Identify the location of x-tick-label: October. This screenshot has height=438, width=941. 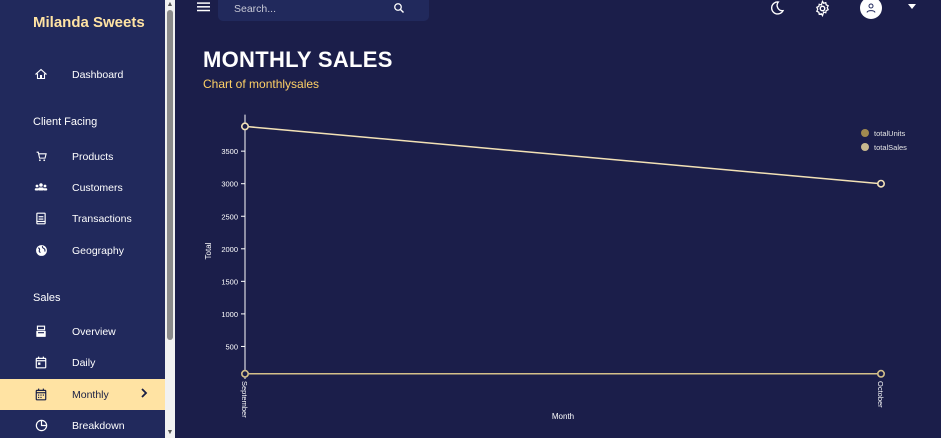
(880, 394).